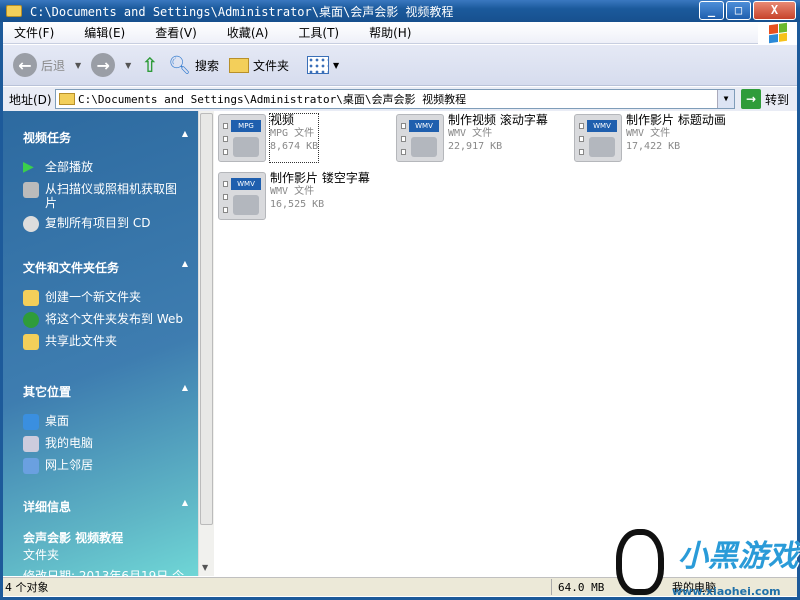  I want to click on file-item: WMV 制作影片 镂空字幕 WMV 文件 16,525 KB, so click(308, 196).